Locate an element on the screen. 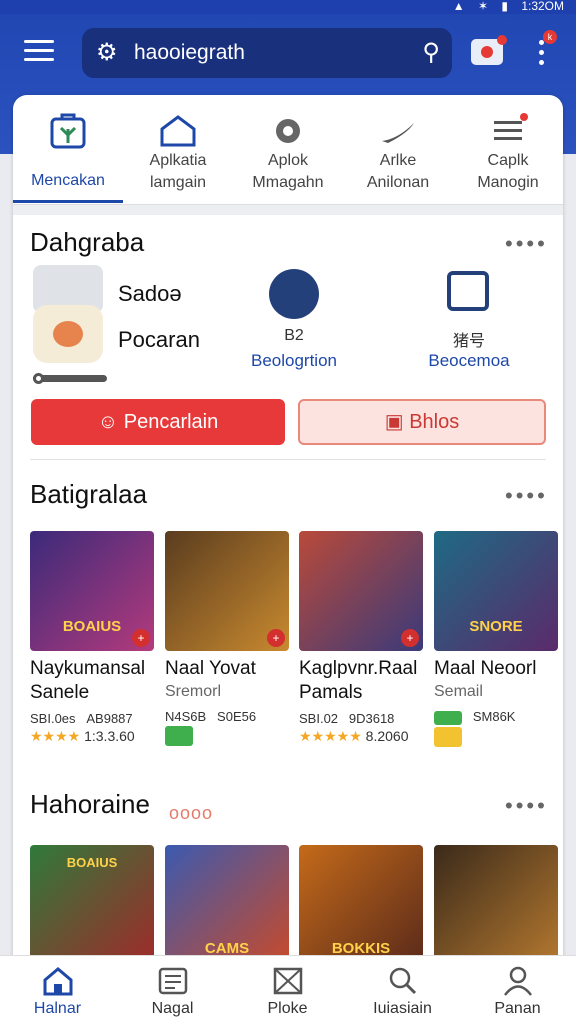 The image size is (576, 1024). feature-label: Beocemoa is located at coordinates (469, 361).